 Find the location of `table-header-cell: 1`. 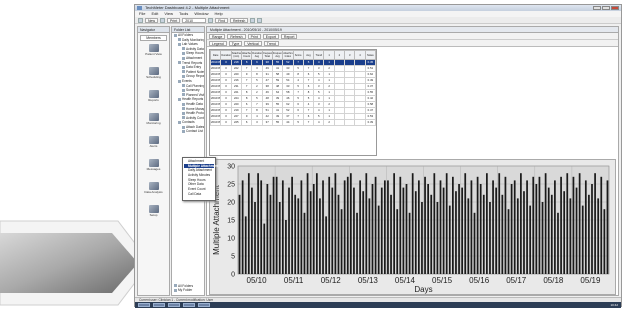

table-header-cell: 1 is located at coordinates (329, 55).